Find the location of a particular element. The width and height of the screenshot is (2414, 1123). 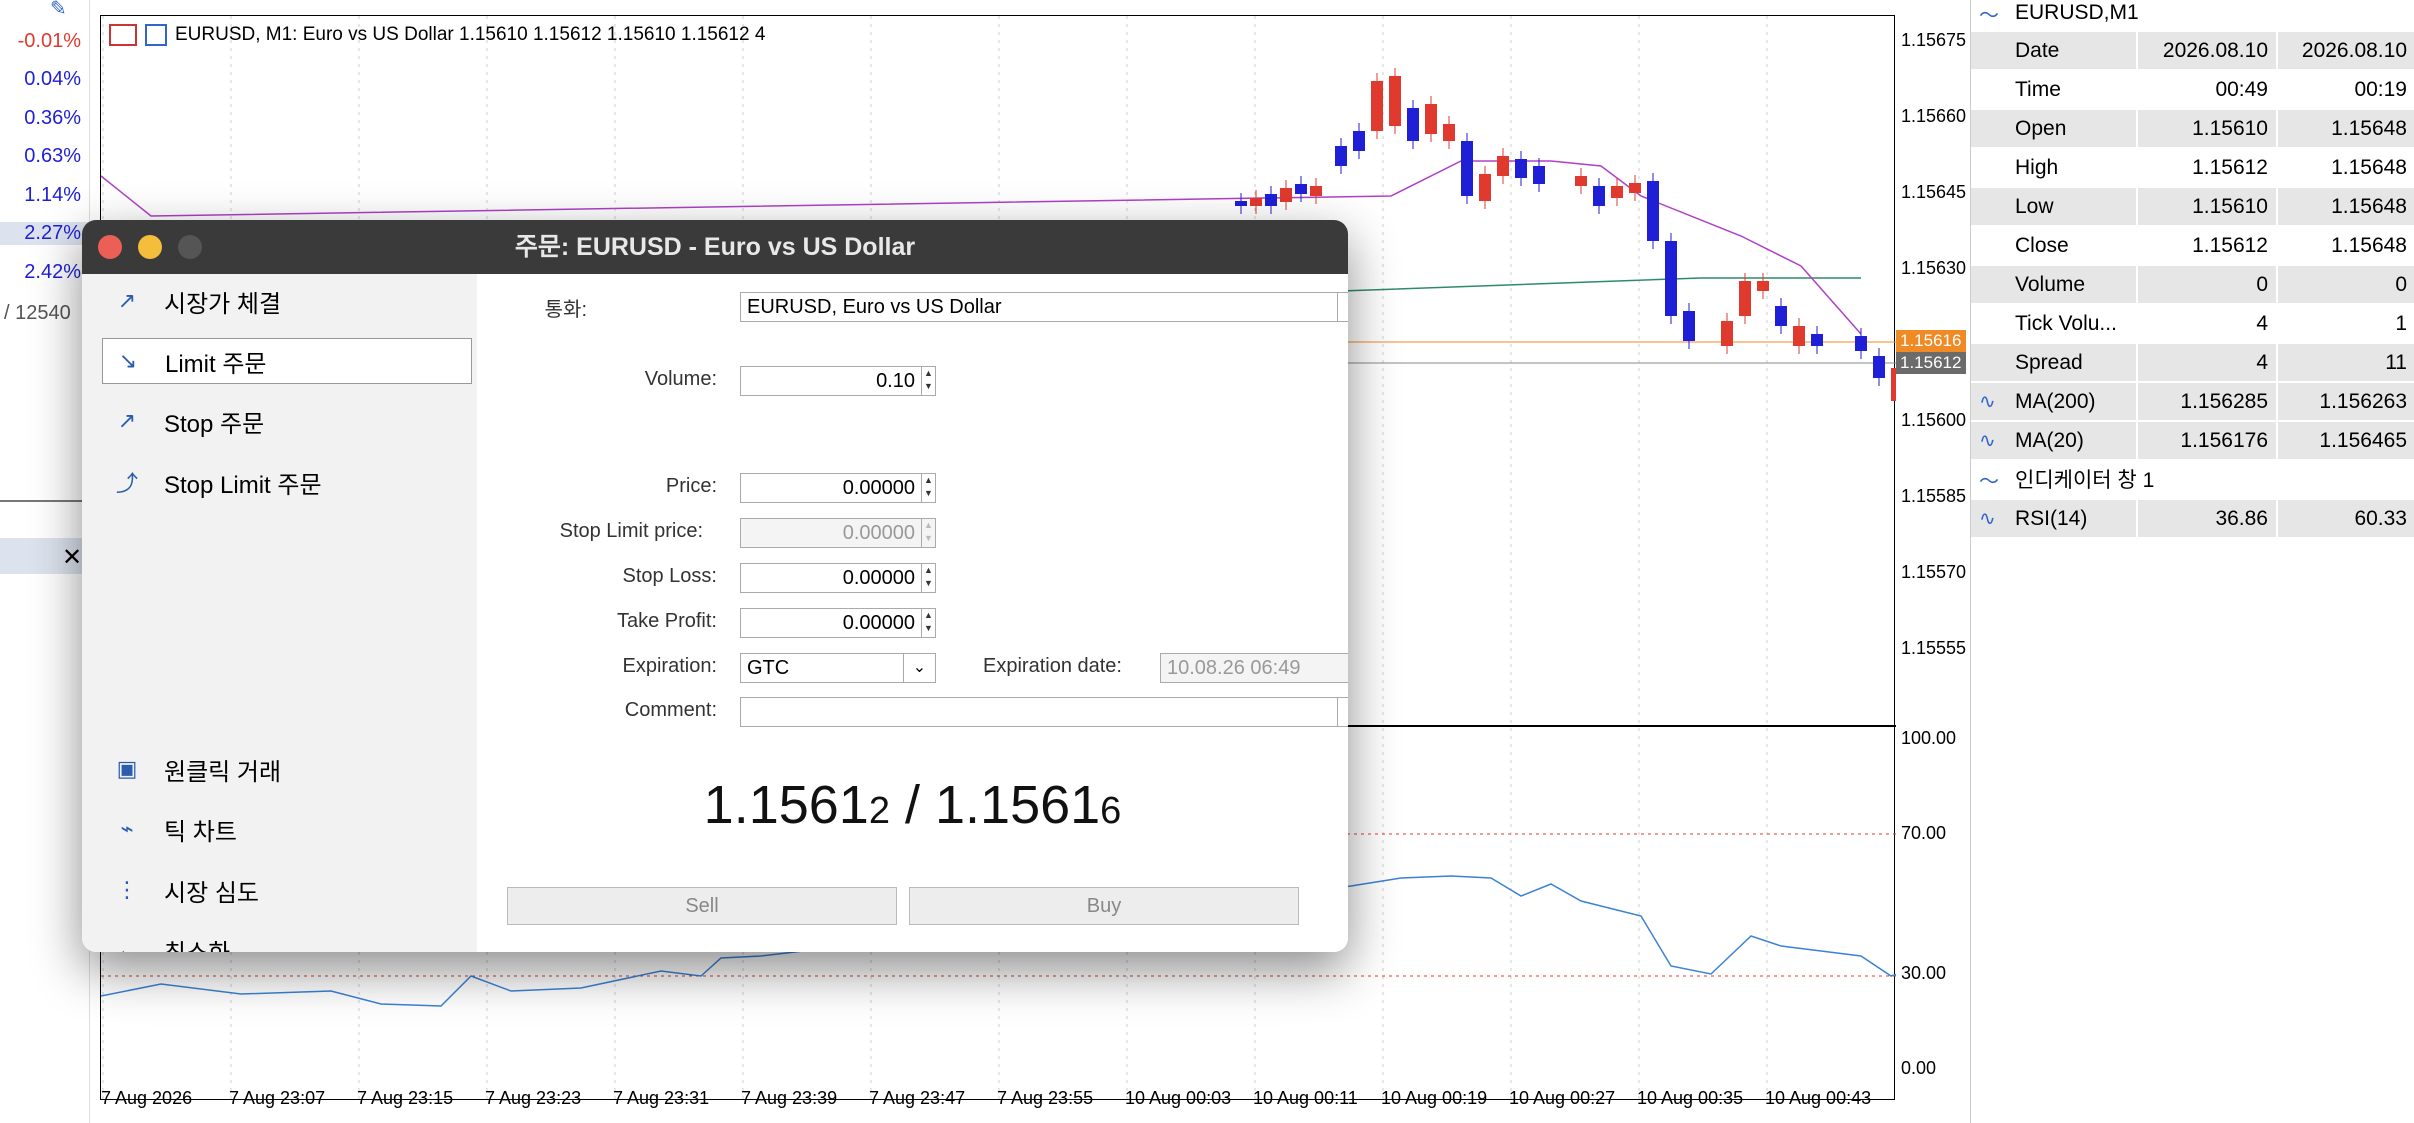

sell-button: Sell is located at coordinates (702, 906).